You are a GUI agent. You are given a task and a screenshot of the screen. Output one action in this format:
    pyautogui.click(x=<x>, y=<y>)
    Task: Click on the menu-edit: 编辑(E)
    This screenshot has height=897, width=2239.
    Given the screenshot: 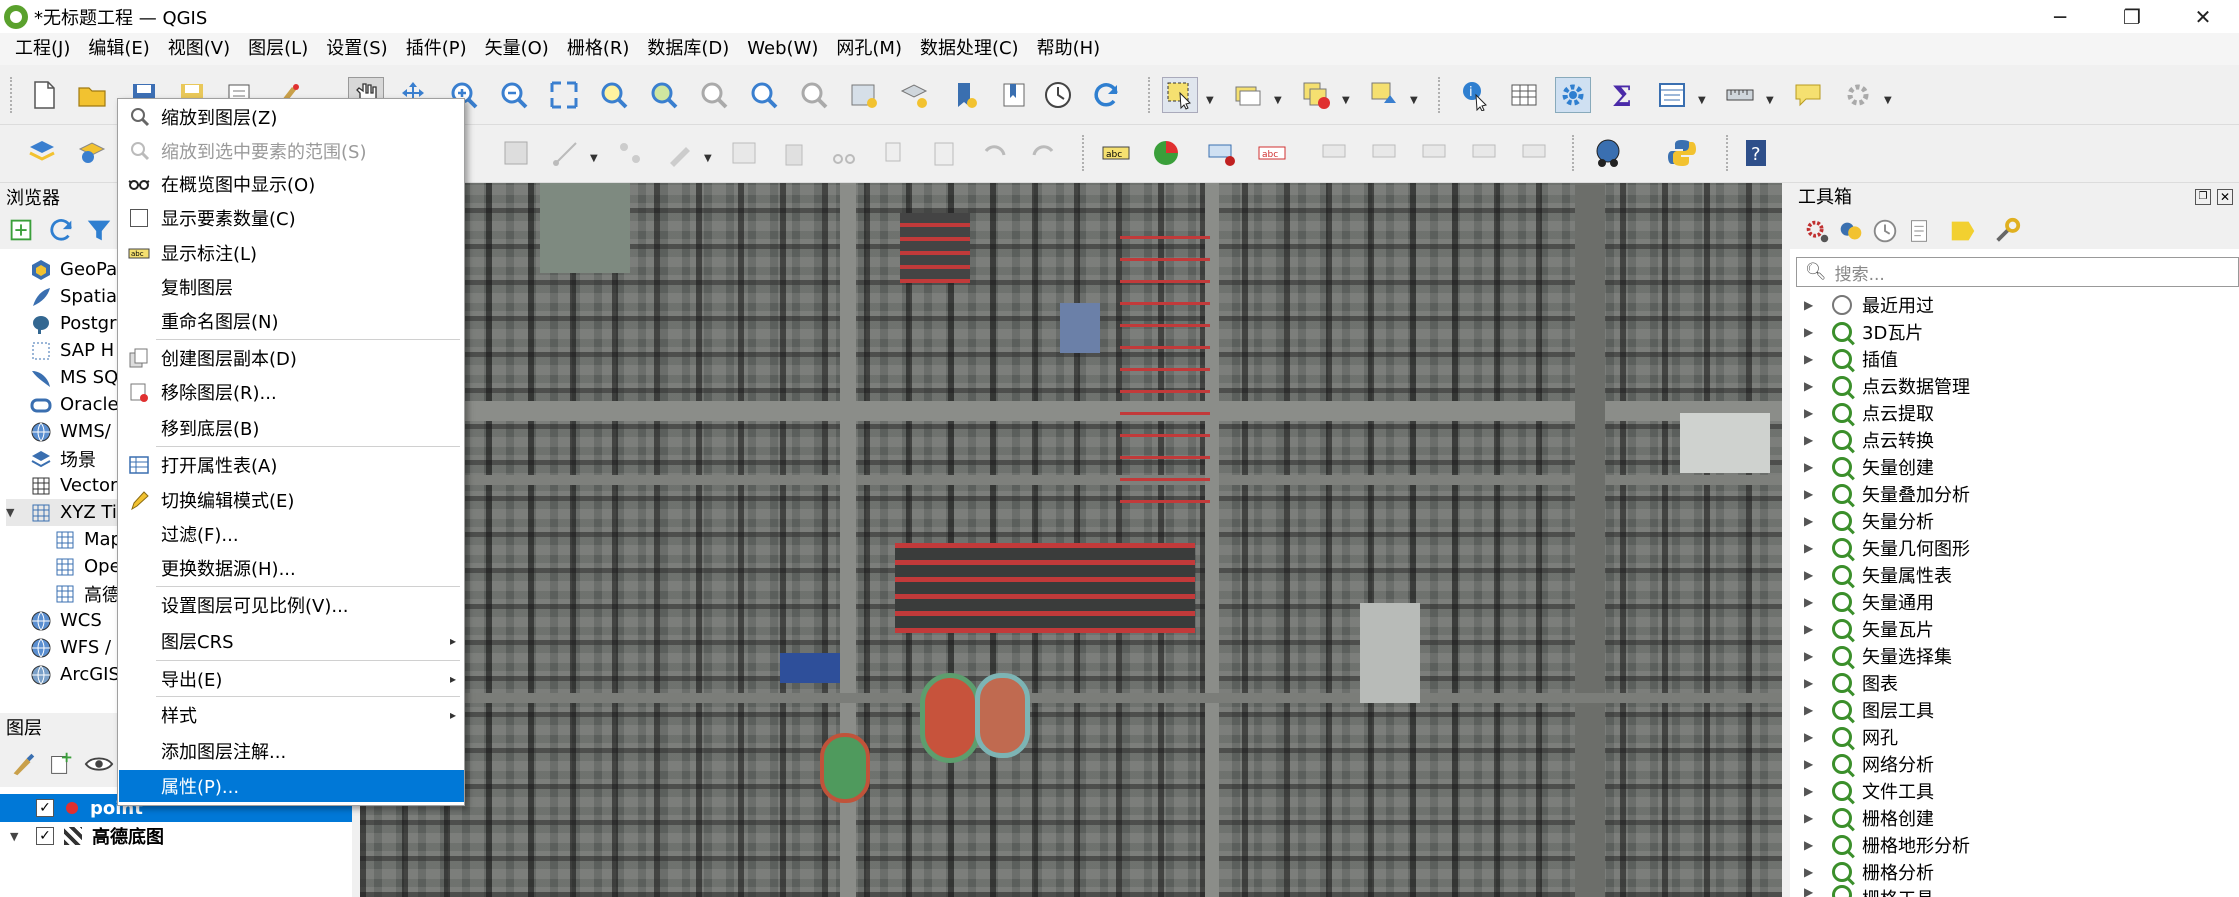 What is the action you would take?
    pyautogui.click(x=118, y=49)
    